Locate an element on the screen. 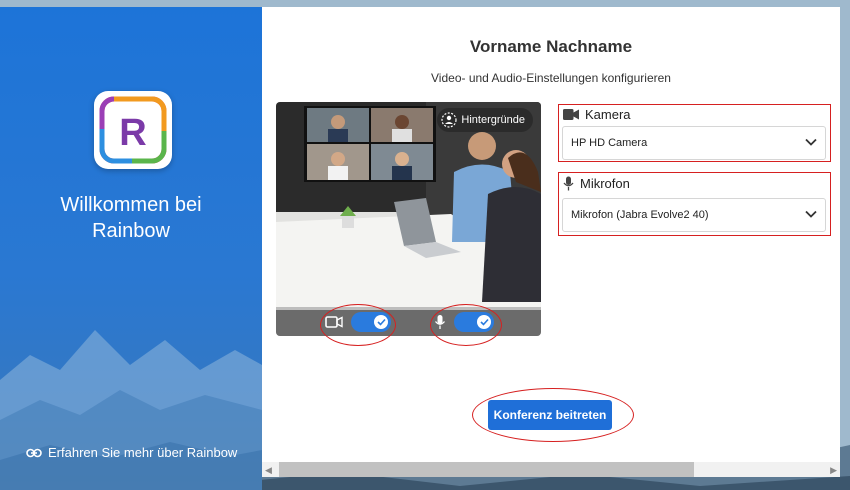 The image size is (850, 490). microphone-select-value: Mikrofon (Jabra Evolve2 40) is located at coordinates (640, 215).